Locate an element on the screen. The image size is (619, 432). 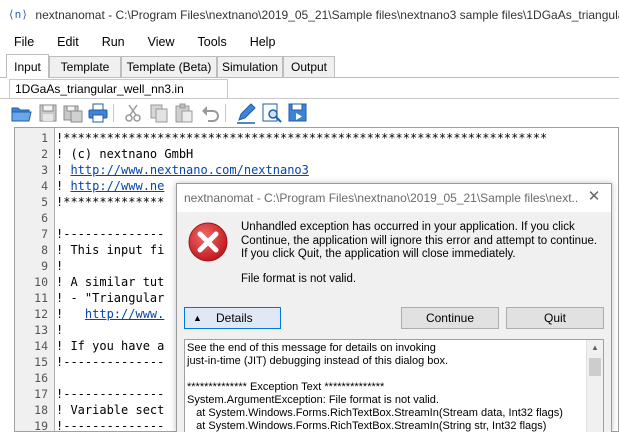
code-line: ! (c) nextnano GmbH is located at coordinates (125, 154).